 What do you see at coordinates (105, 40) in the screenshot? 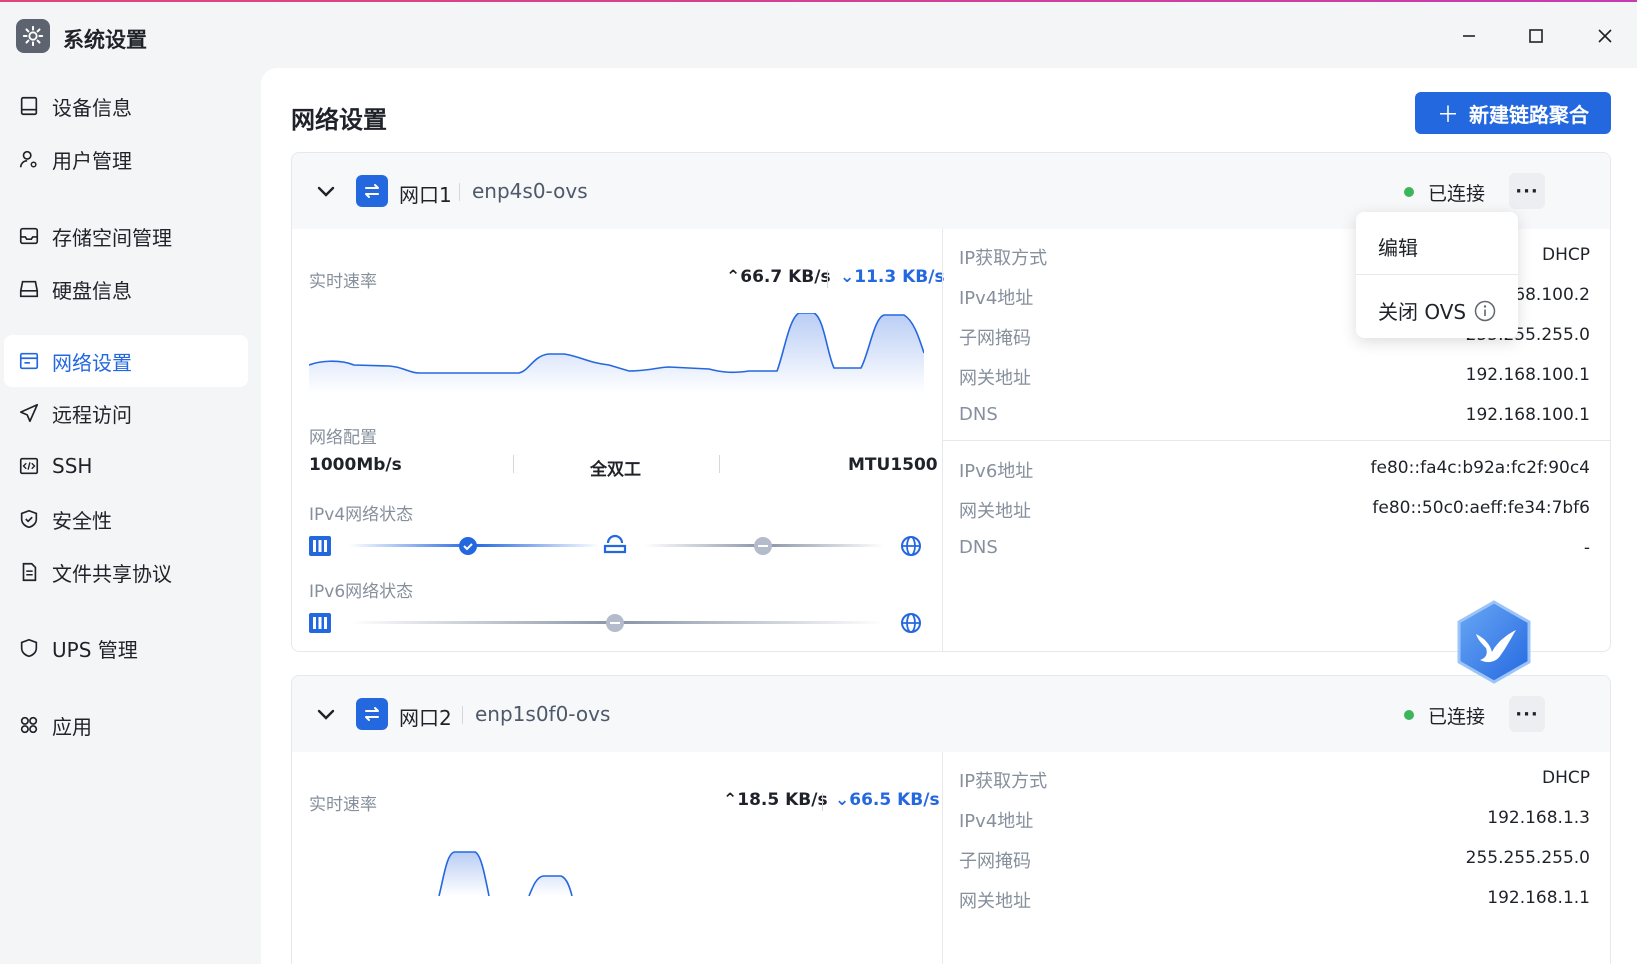
I see `app-title: 系统设置` at bounding box center [105, 40].